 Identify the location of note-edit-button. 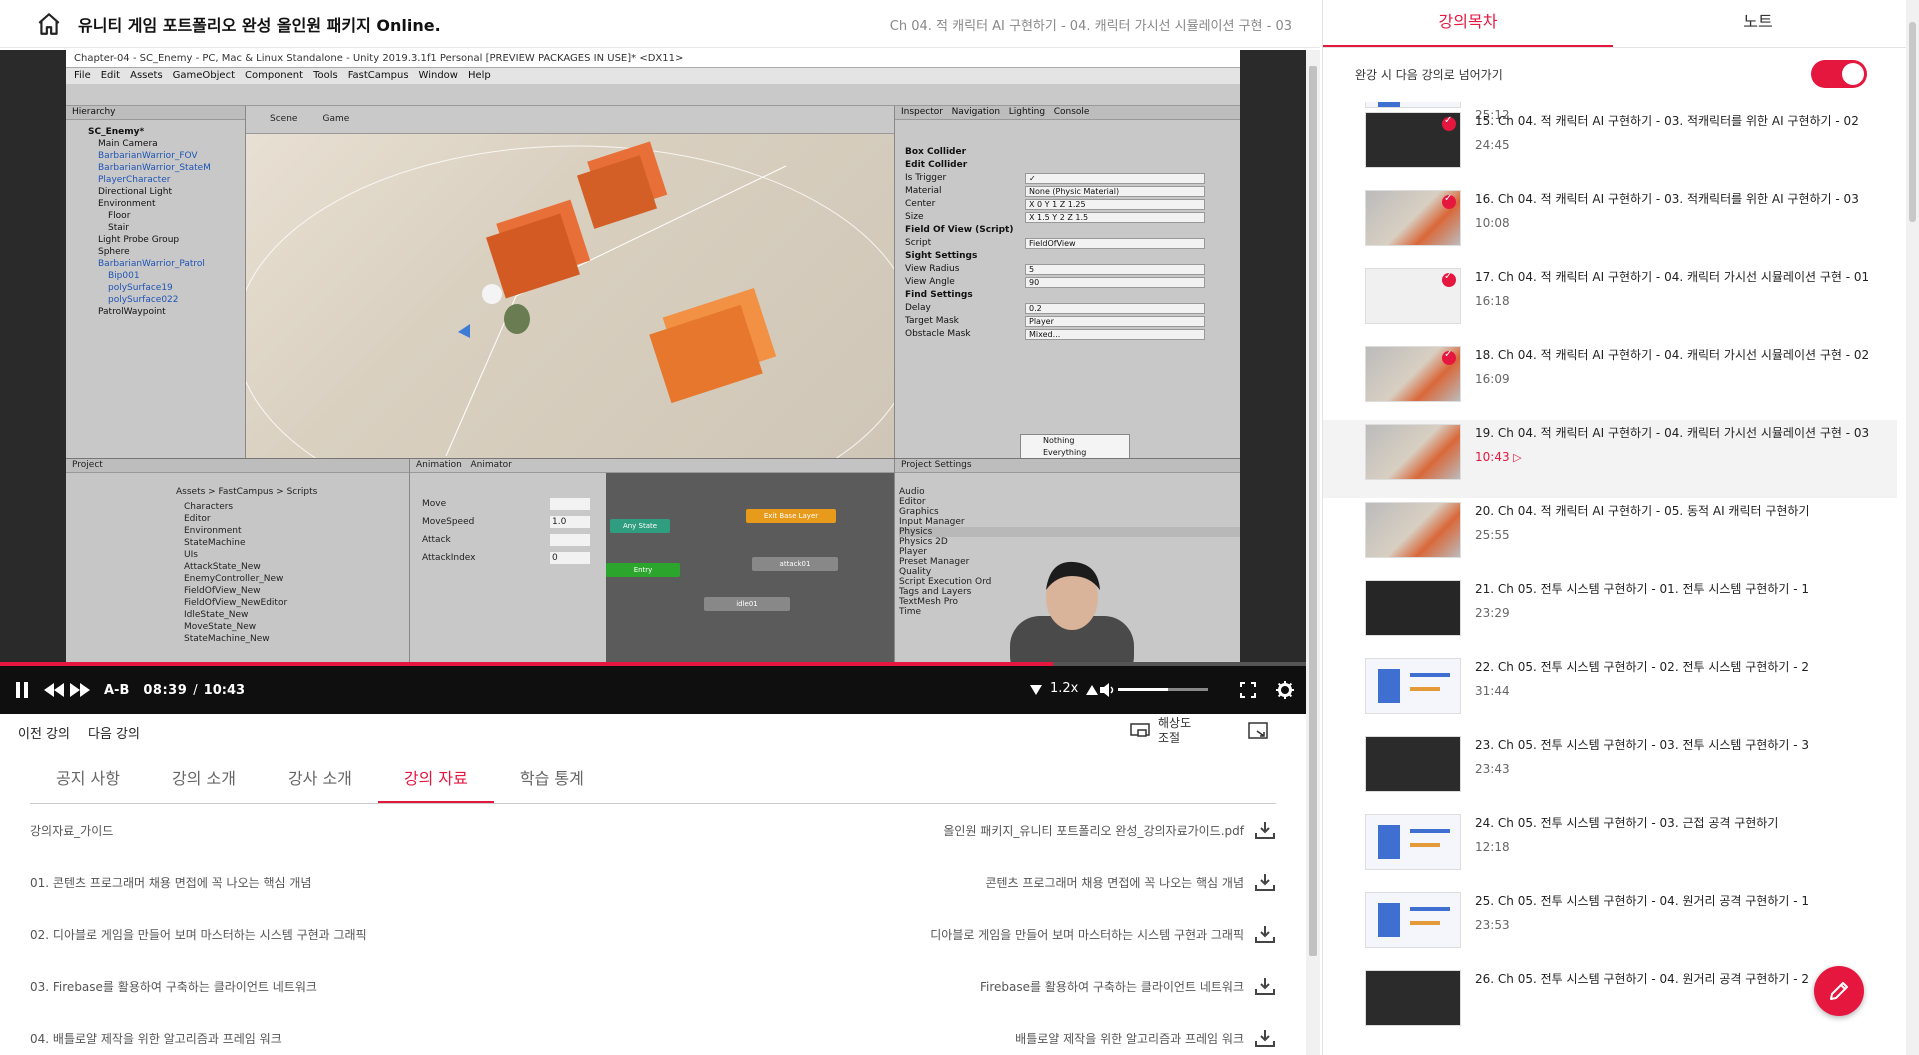
(1839, 991).